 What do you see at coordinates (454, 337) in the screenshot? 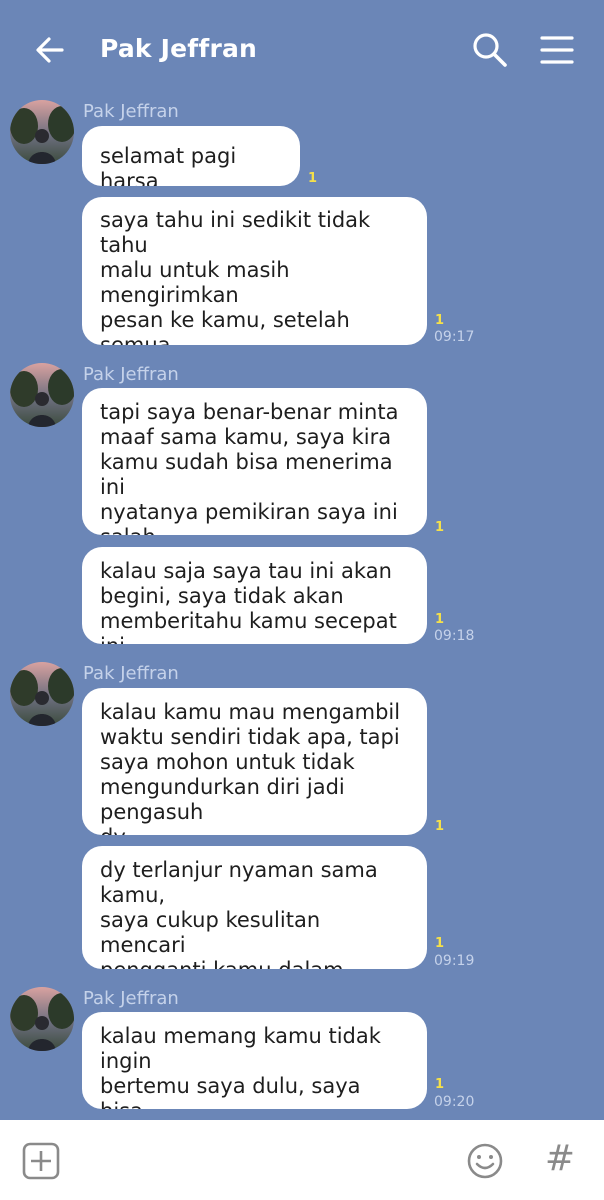
I see `timestamp: 09:17` at bounding box center [454, 337].